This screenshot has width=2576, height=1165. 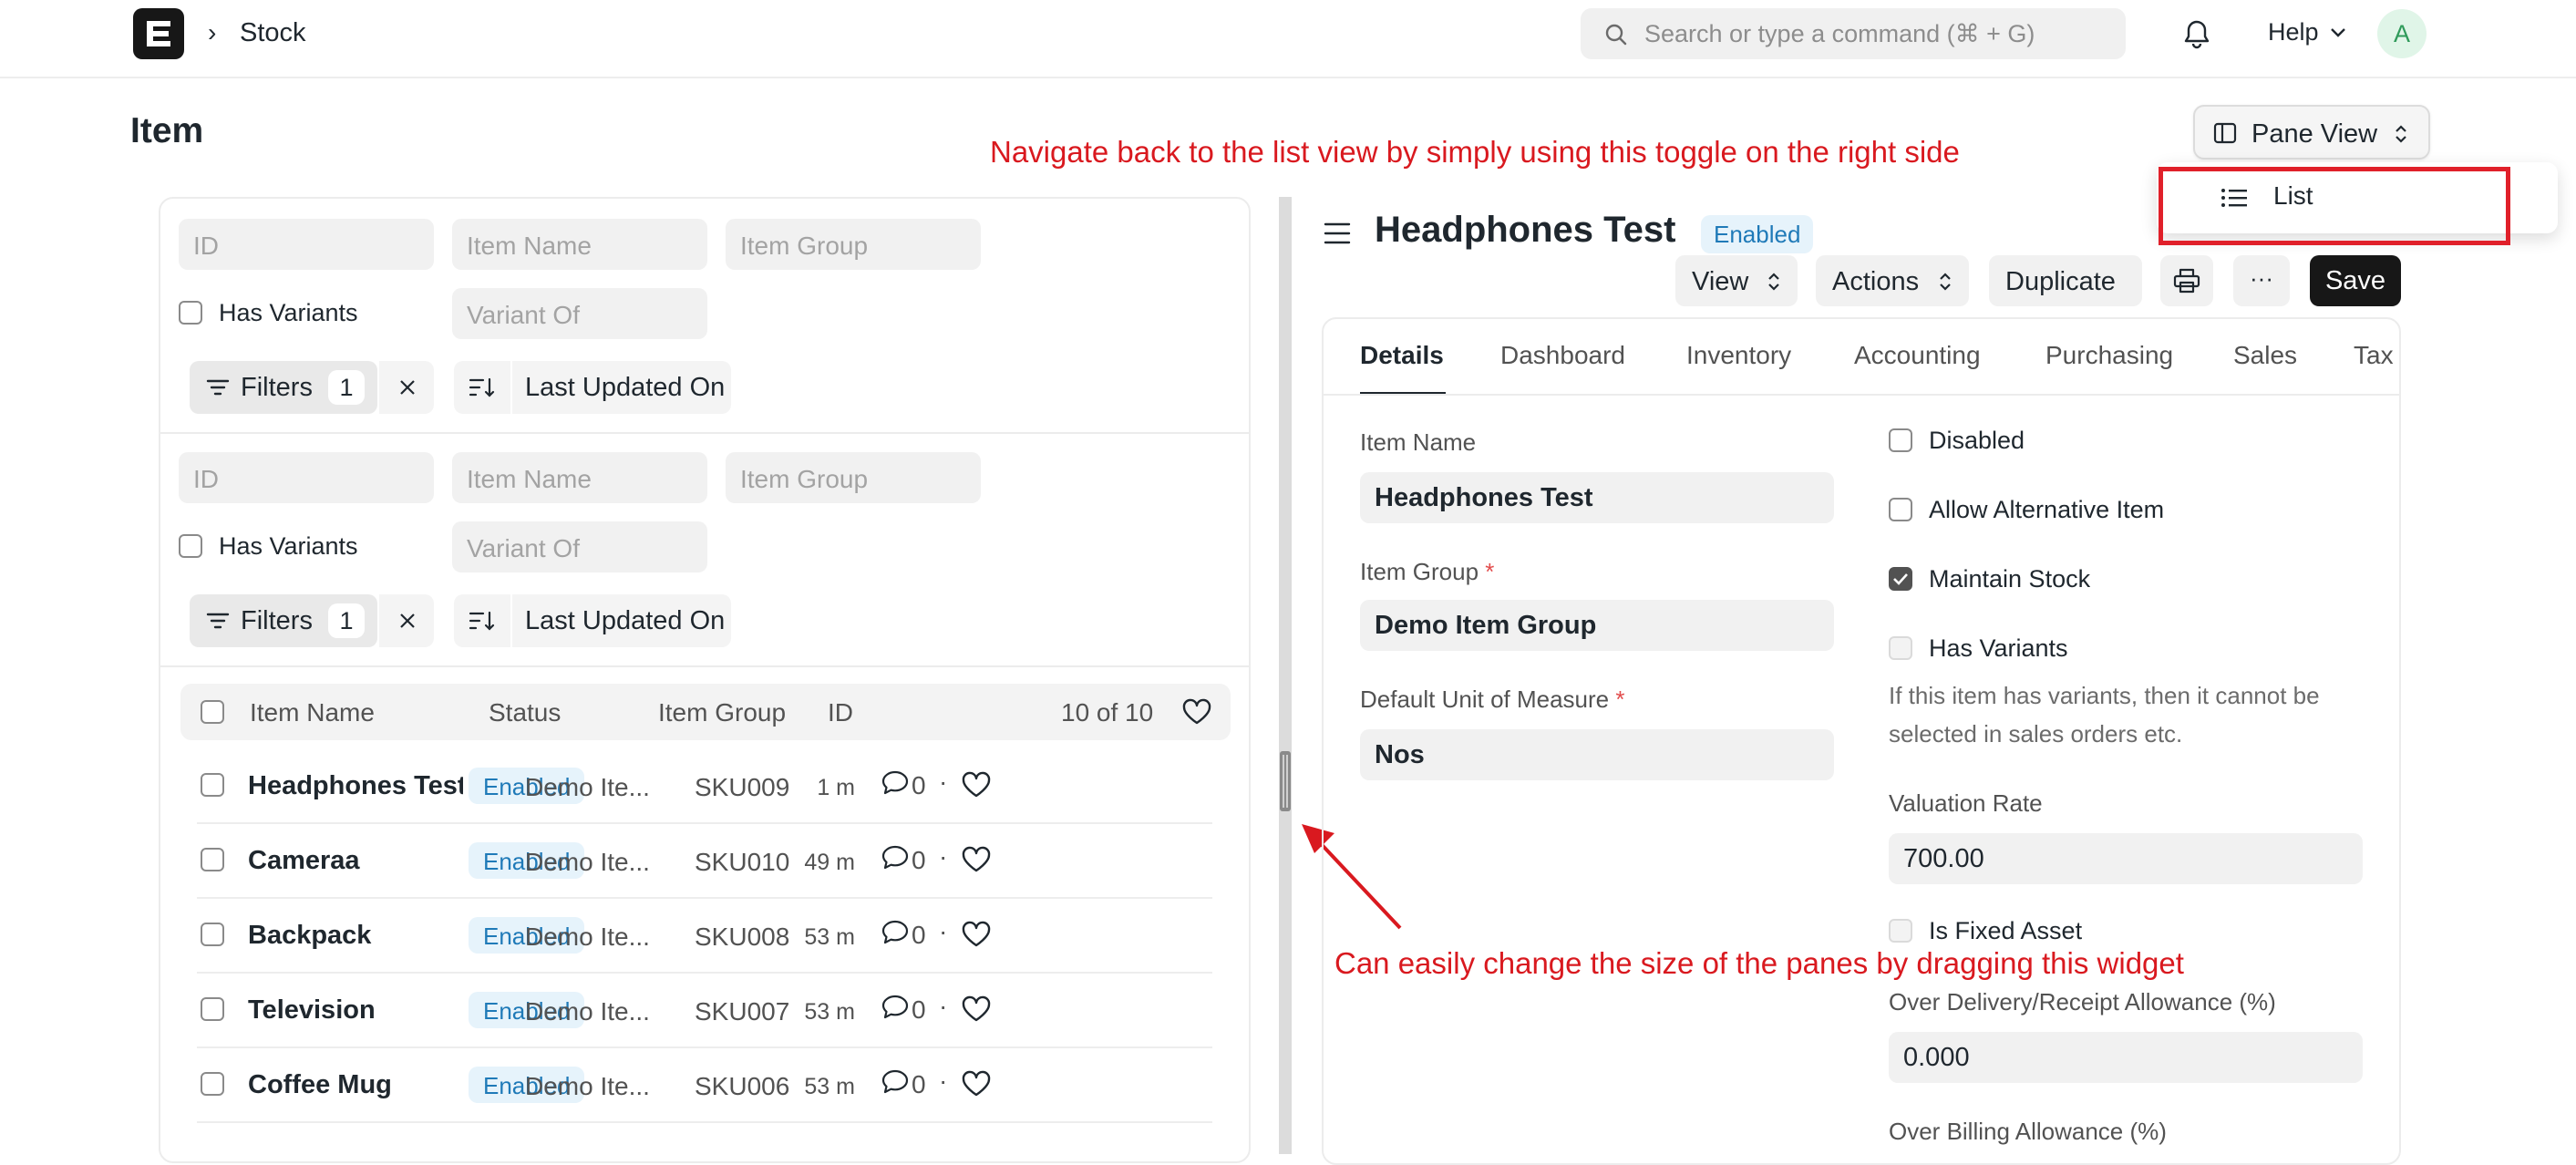 What do you see at coordinates (1597, 626) in the screenshot?
I see `item-group-field: Demo Item Group` at bounding box center [1597, 626].